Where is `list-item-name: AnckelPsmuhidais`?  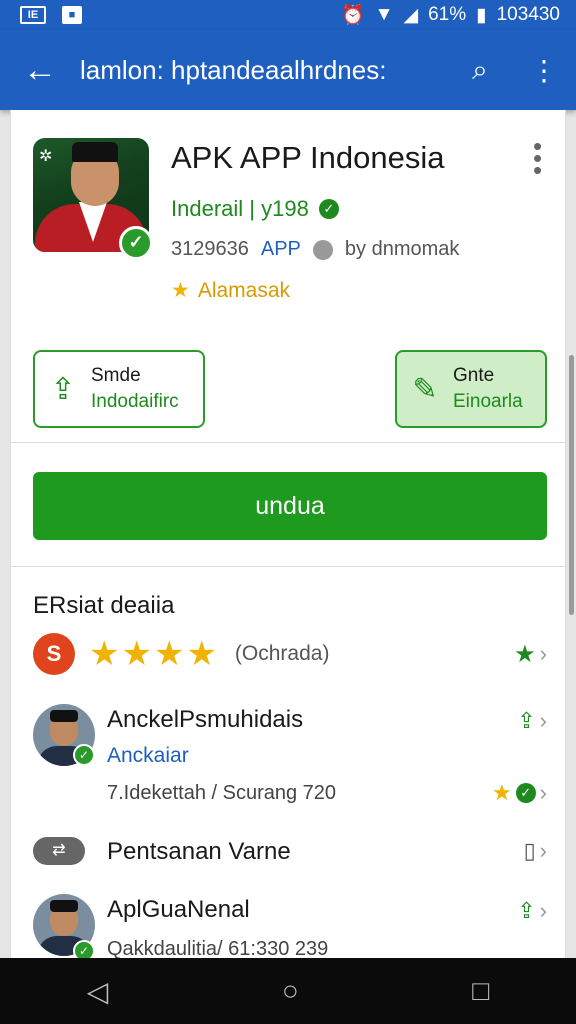 list-item-name: AnckelPsmuhidais is located at coordinates (205, 719).